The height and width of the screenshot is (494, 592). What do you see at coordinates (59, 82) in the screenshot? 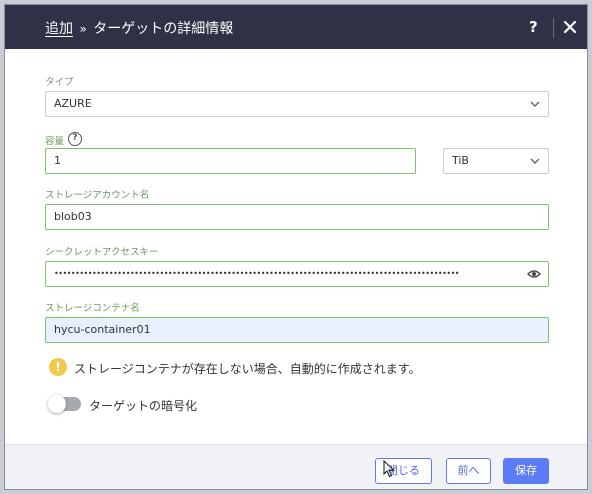
I see `type-label: タイプ` at bounding box center [59, 82].